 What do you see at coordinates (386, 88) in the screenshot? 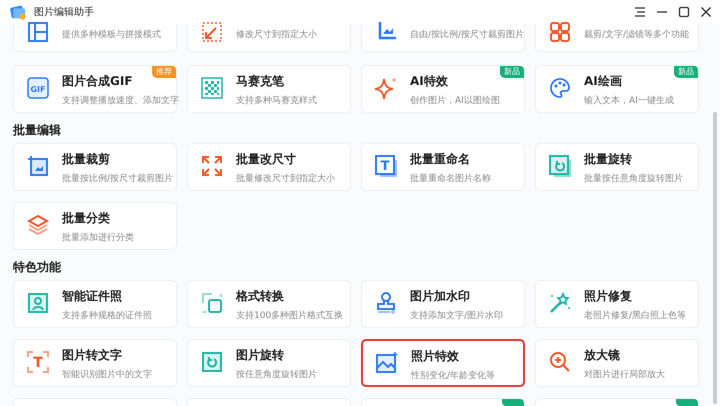
I see `sparkle-icon` at bounding box center [386, 88].